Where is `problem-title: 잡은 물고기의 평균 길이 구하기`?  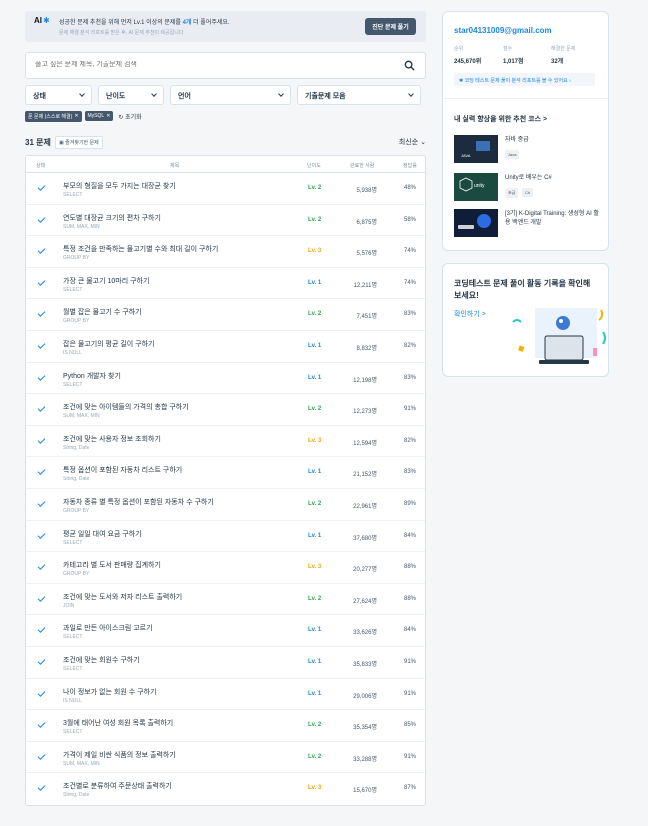 problem-title: 잡은 물고기의 평균 길이 구하기 is located at coordinates (109, 344).